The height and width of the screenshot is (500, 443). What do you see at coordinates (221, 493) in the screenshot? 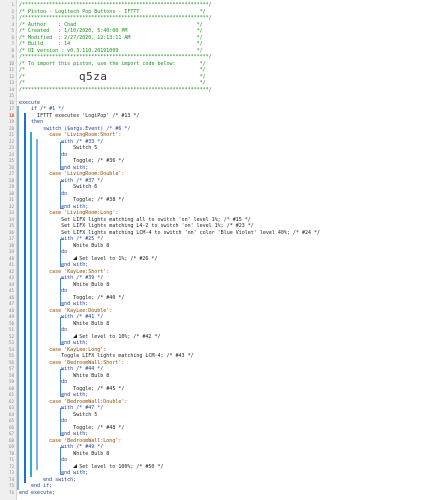
I see `code-line: 76 end execute;` at bounding box center [221, 493].